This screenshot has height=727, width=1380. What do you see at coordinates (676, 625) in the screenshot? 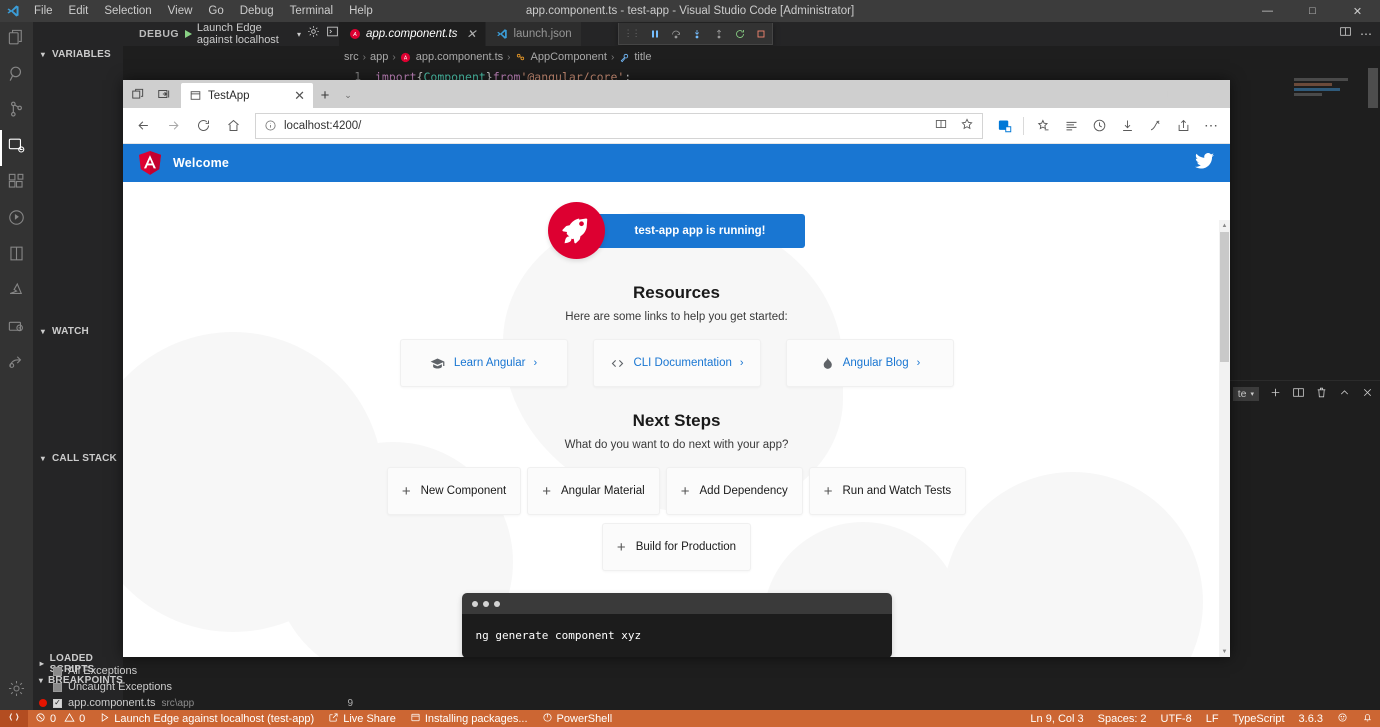
I see `terminal-snippet: ng generate component xyz` at bounding box center [676, 625].